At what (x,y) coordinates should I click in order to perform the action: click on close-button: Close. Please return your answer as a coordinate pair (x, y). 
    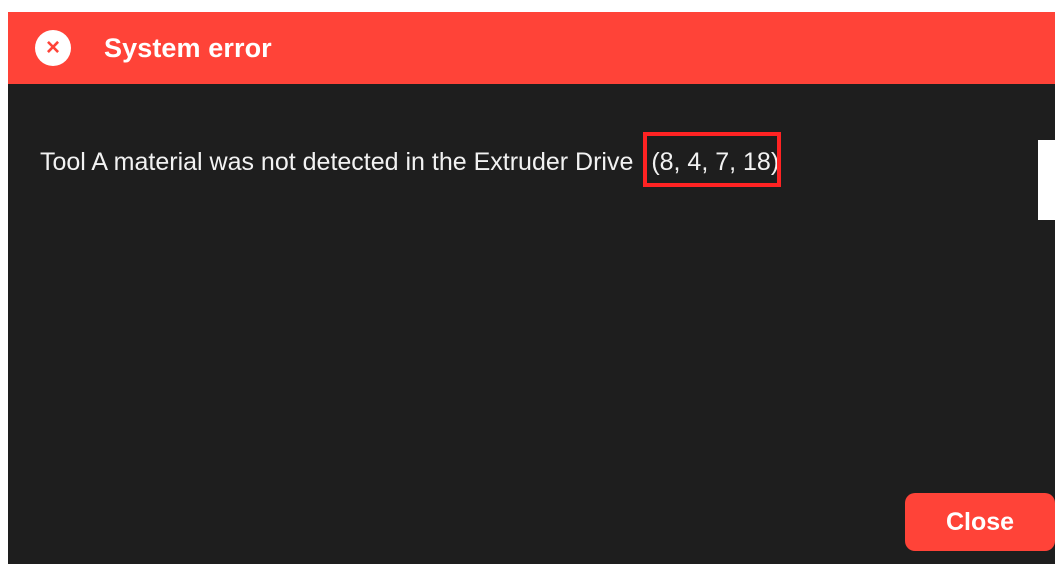
    Looking at the image, I should click on (980, 522).